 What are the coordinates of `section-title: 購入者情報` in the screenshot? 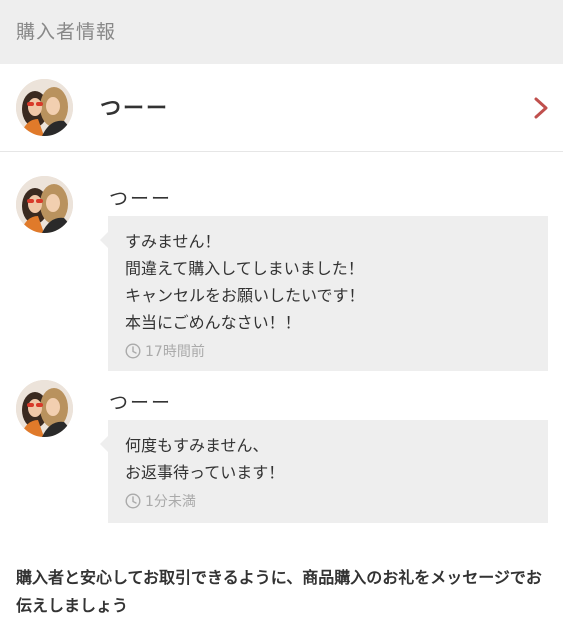 It's located at (66, 32).